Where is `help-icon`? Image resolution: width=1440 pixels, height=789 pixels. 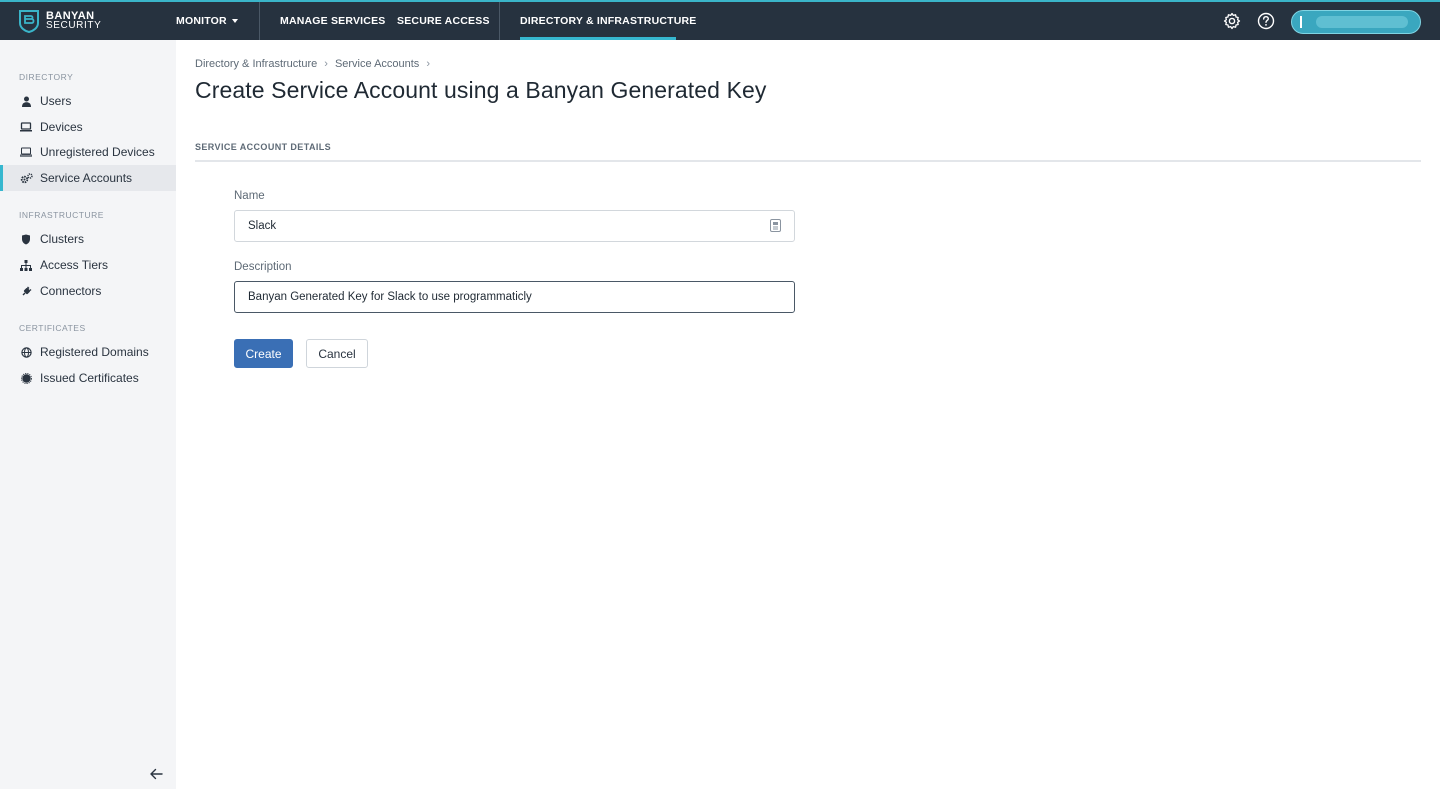 help-icon is located at coordinates (1266, 21).